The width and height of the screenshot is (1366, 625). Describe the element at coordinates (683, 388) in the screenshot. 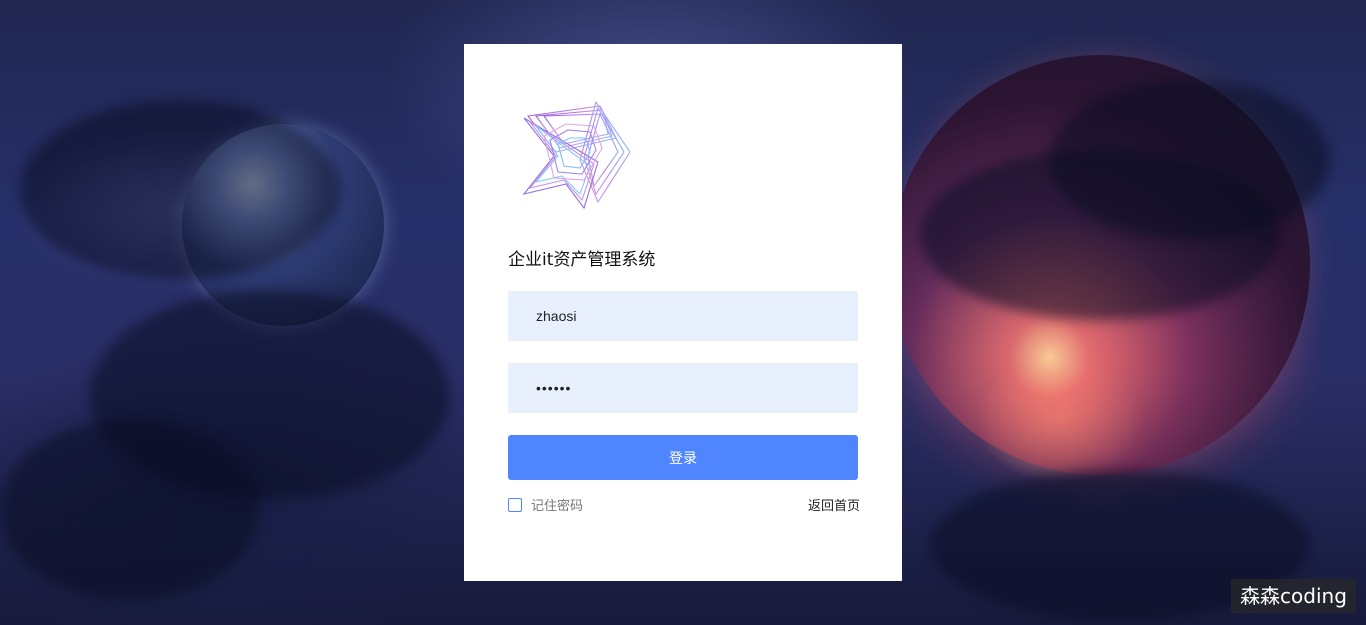

I see `password-field` at that location.